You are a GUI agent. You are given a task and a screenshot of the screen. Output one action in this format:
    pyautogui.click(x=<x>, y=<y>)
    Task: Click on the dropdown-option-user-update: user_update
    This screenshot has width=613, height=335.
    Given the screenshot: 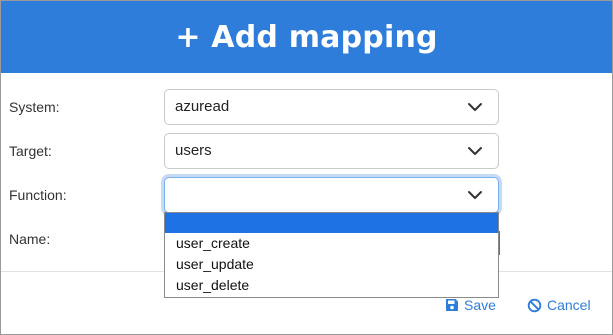 What is the action you would take?
    pyautogui.click(x=331, y=264)
    